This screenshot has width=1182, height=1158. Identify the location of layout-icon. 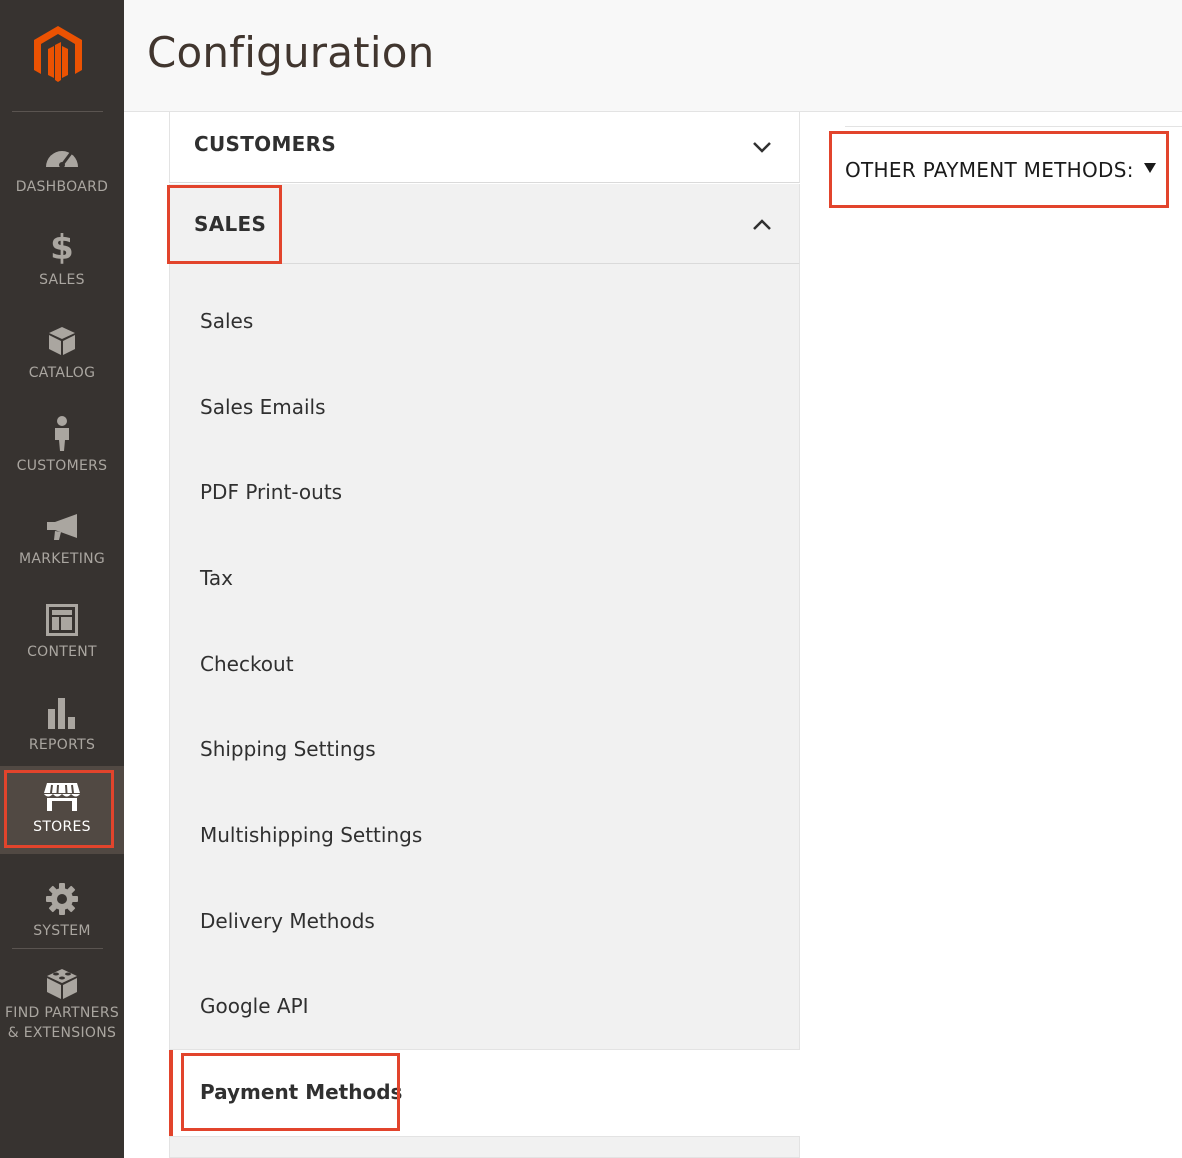
(62, 620).